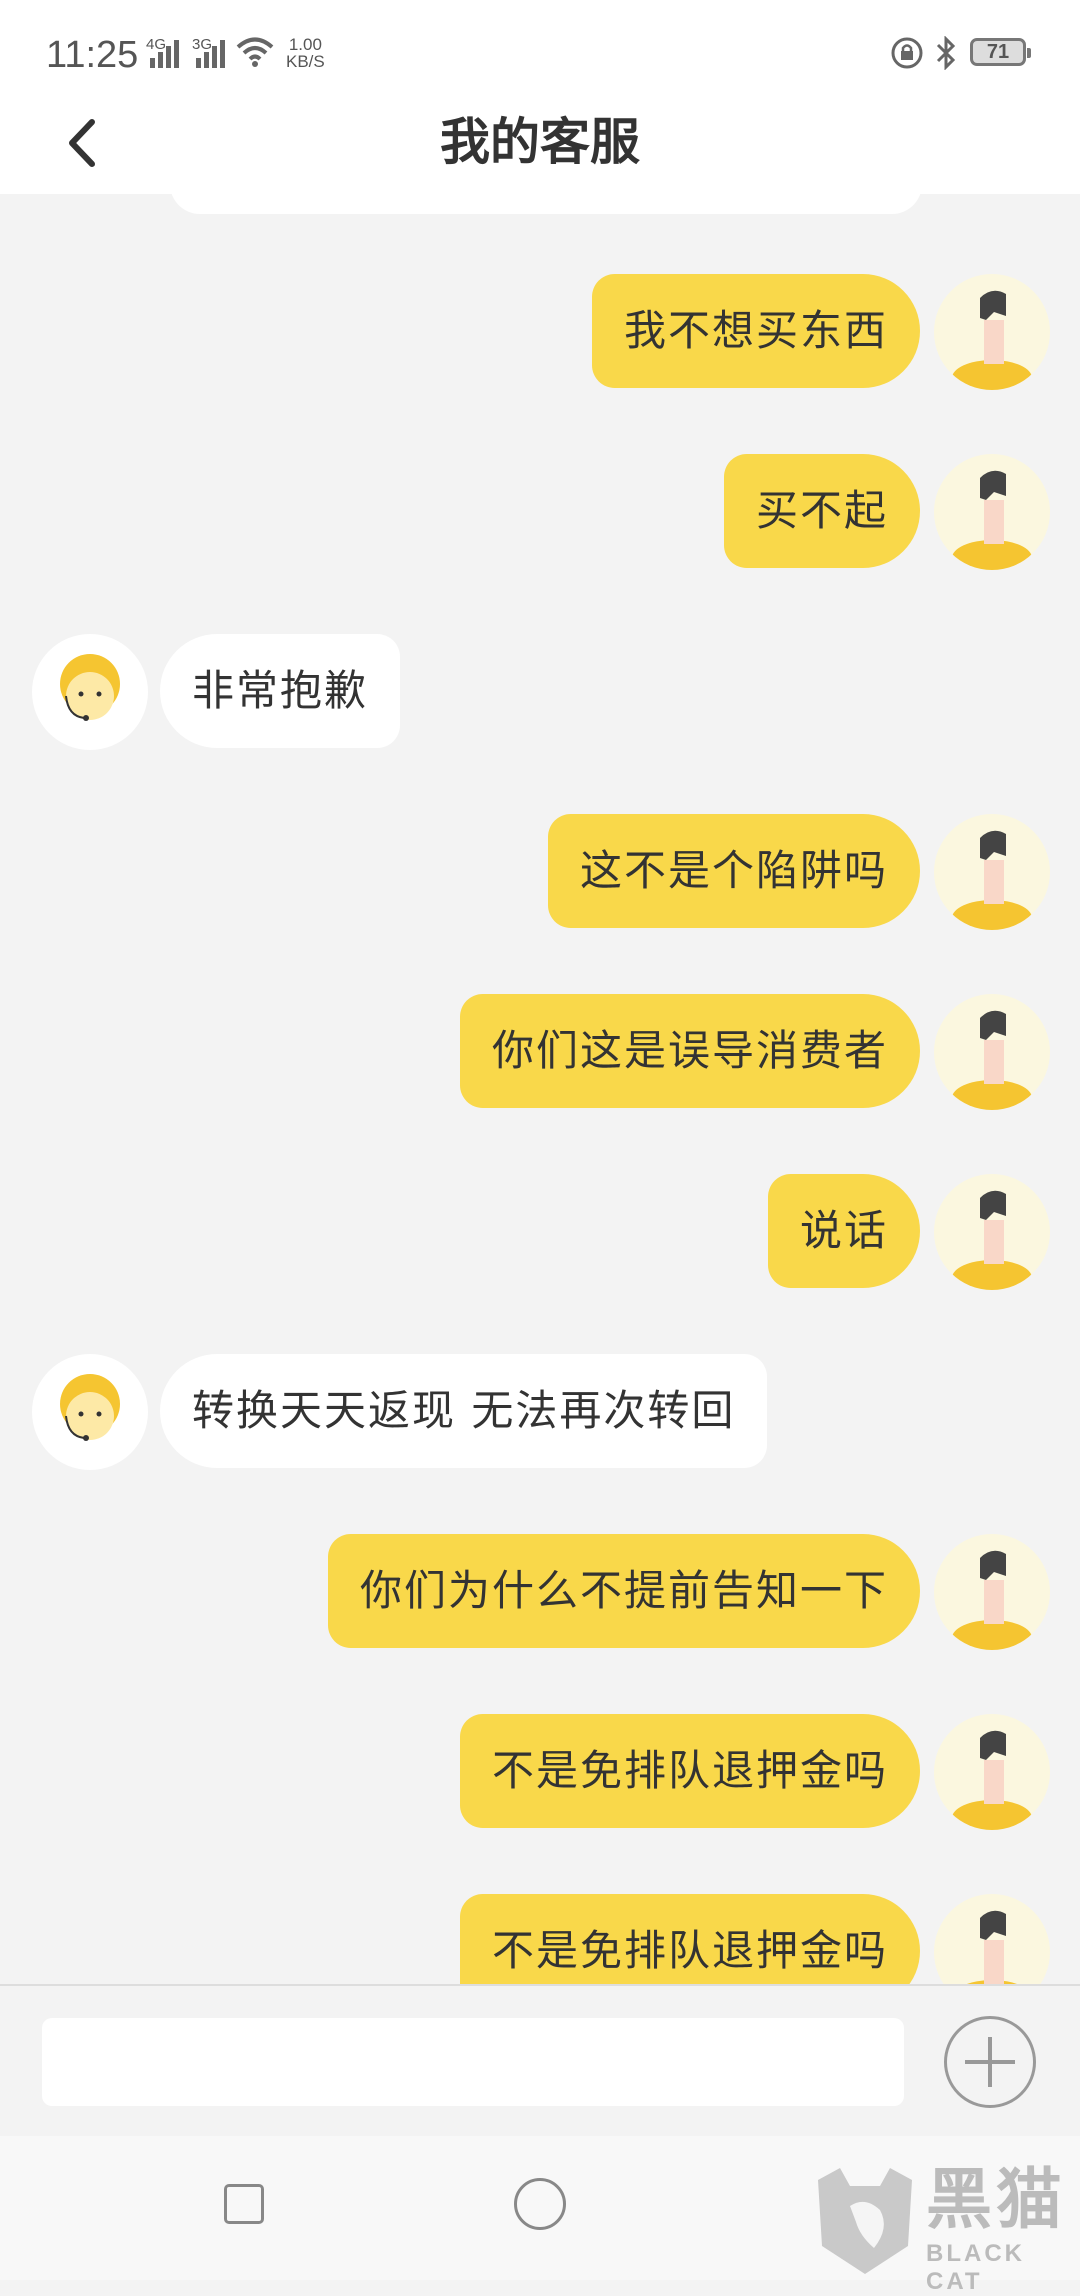 The width and height of the screenshot is (1080, 2296). Describe the element at coordinates (546, 204) in the screenshot. I see `partial-message-bubble` at that location.